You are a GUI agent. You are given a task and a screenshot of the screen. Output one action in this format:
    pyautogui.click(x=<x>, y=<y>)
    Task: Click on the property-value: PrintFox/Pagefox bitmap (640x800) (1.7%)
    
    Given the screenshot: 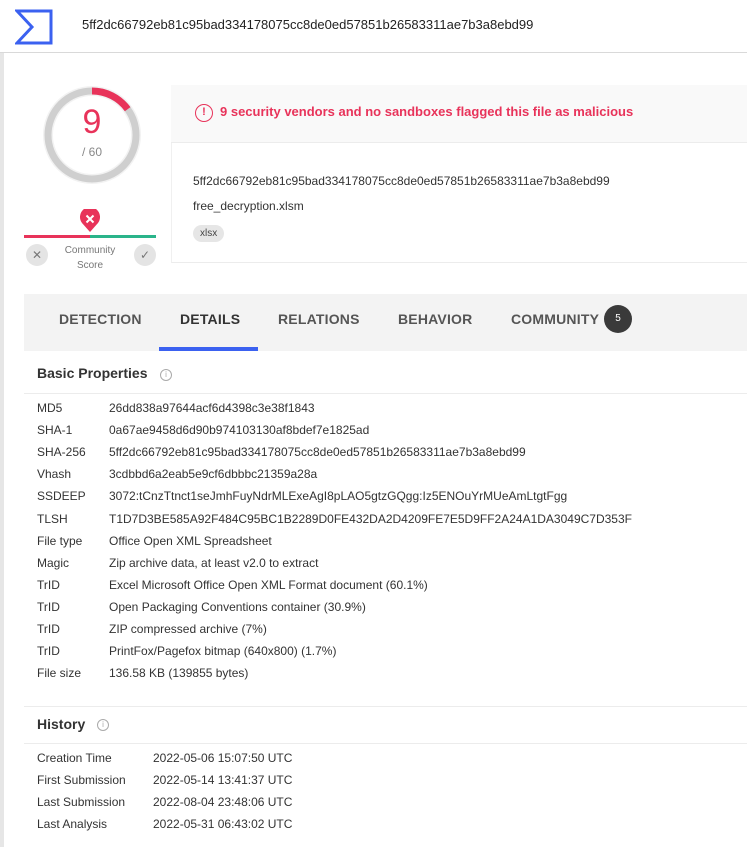 What is the action you would take?
    pyautogui.click(x=222, y=651)
    